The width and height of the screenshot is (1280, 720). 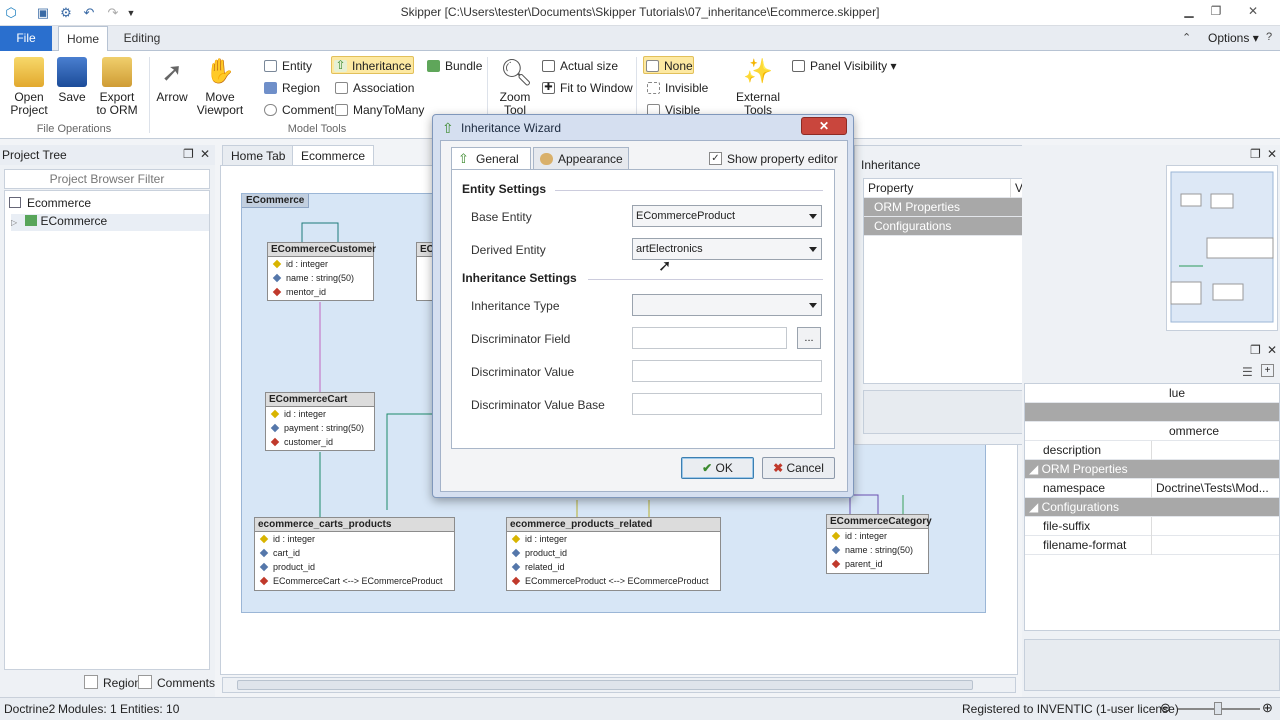 I want to click on orm-properties-section: ◢ ORM Properties, so click(x=1152, y=469).